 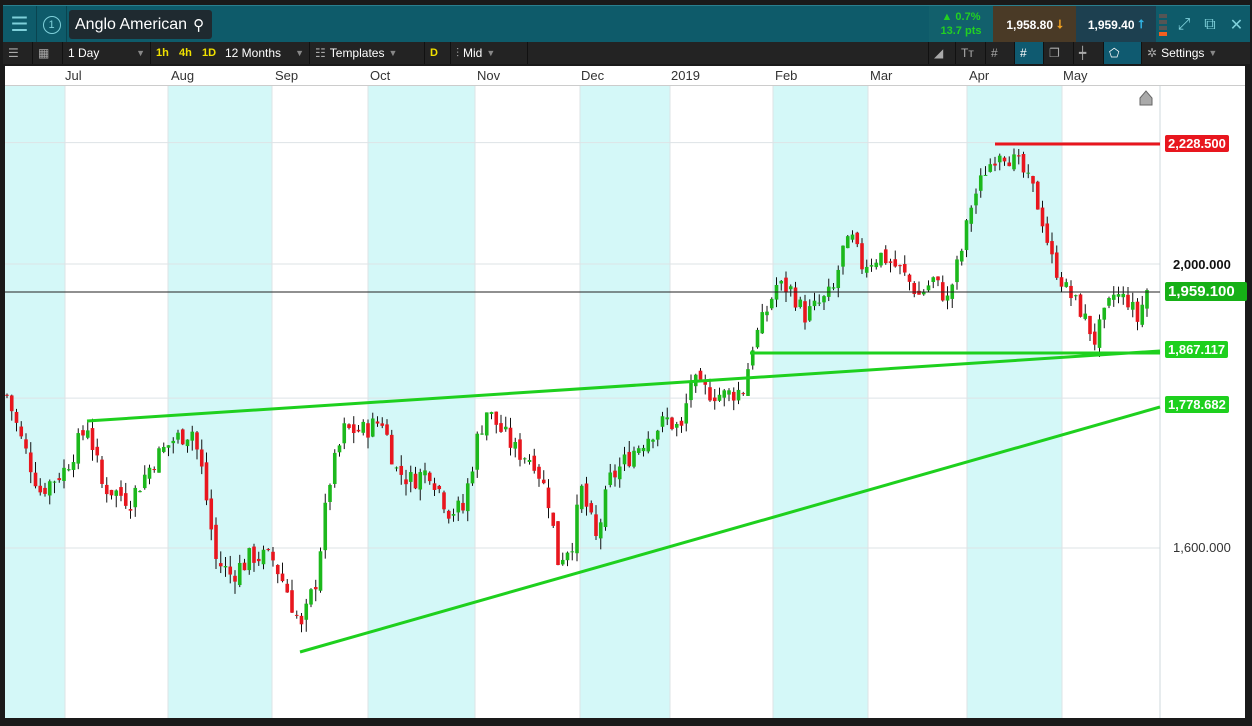 What do you see at coordinates (1089, 53) in the screenshot?
I see `crosshair-icon: ┿` at bounding box center [1089, 53].